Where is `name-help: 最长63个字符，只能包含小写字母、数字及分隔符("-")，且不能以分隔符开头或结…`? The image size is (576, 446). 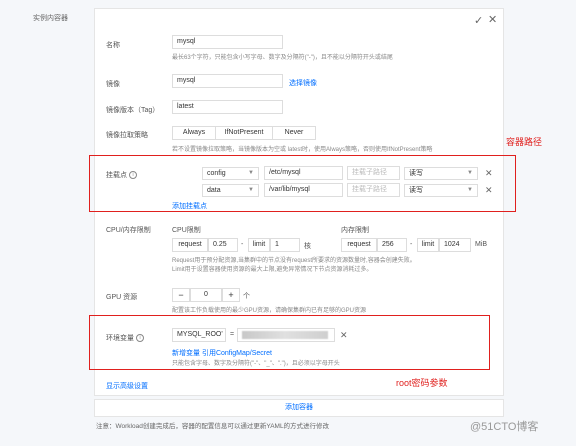
name-help: 最长63个字符，只能包含小写字母、数字及分隔符("-")，且不能以分隔符开头或结… is located at coordinates (282, 58).